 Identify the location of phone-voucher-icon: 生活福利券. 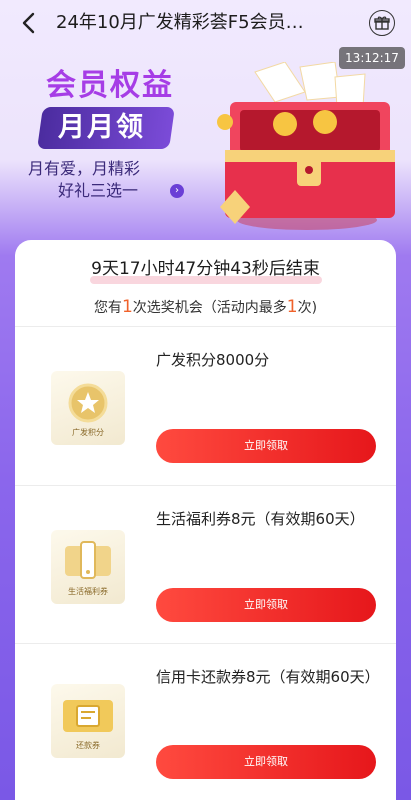
(88, 568).